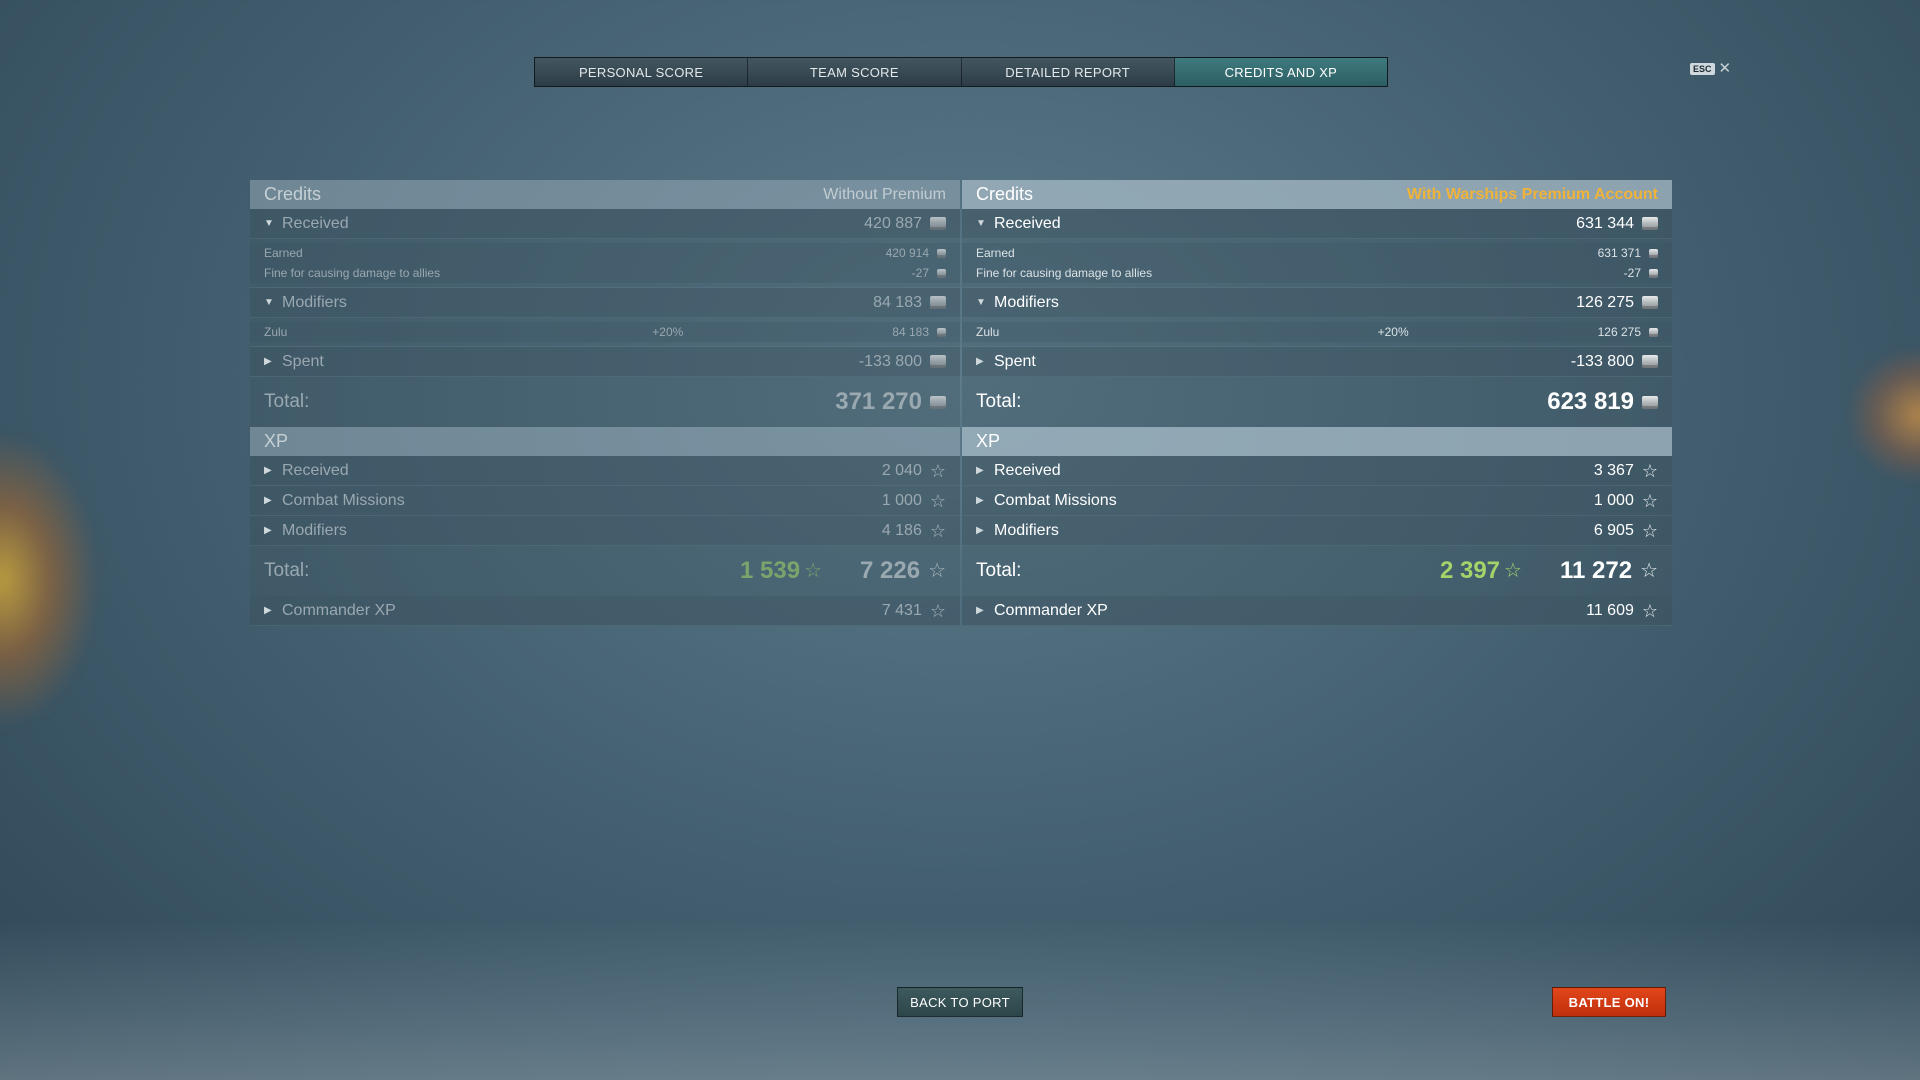  I want to click on fine-row: Fine for causing damage to allies -27, so click(1317, 273).